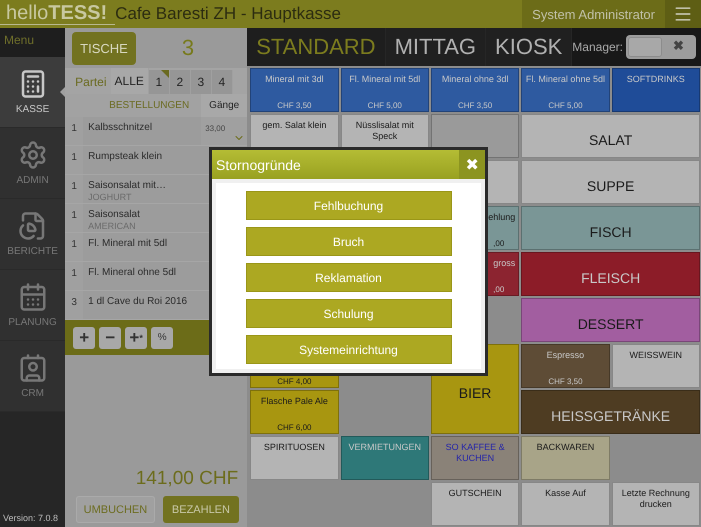 The width and height of the screenshot is (701, 527). I want to click on item-name: 1 dl Cave du Roi 2016, so click(138, 301).